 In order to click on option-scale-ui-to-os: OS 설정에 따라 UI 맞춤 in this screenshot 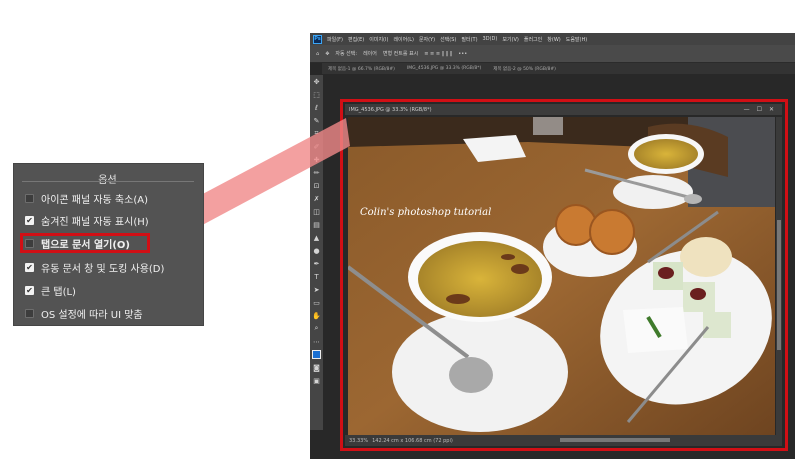, I will do `click(84, 313)`.